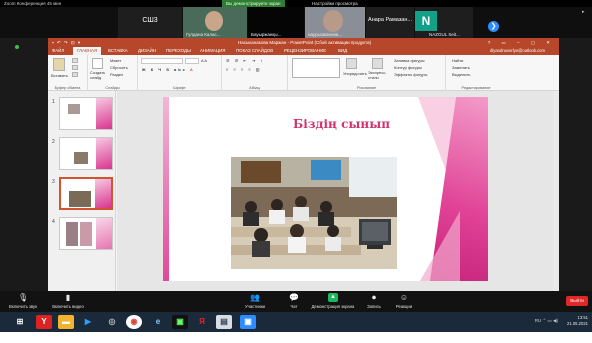  I want to click on yandex-icon: Y, so click(44, 322).